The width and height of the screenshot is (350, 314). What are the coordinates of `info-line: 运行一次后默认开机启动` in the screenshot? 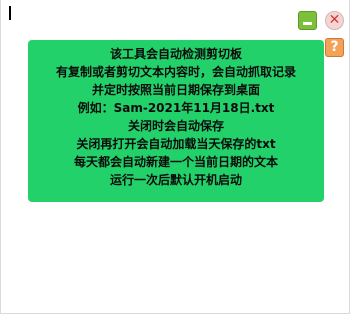 It's located at (175, 180).